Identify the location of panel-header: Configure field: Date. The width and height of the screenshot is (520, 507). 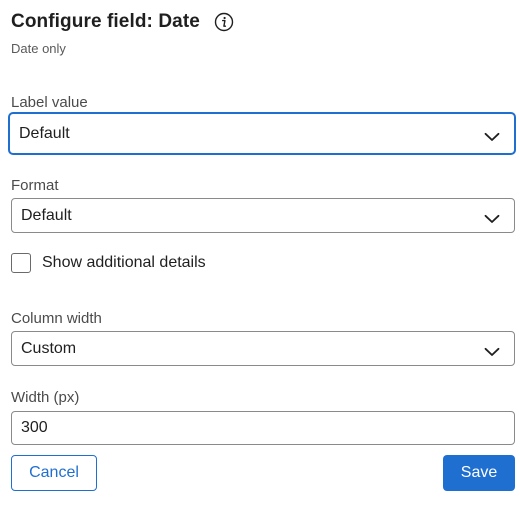
(264, 22).